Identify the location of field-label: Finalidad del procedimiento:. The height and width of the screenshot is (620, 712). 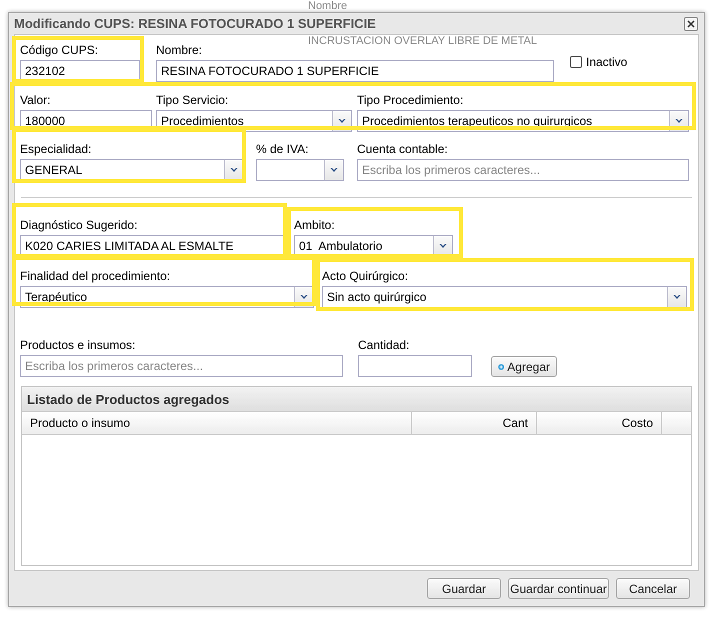
(96, 276).